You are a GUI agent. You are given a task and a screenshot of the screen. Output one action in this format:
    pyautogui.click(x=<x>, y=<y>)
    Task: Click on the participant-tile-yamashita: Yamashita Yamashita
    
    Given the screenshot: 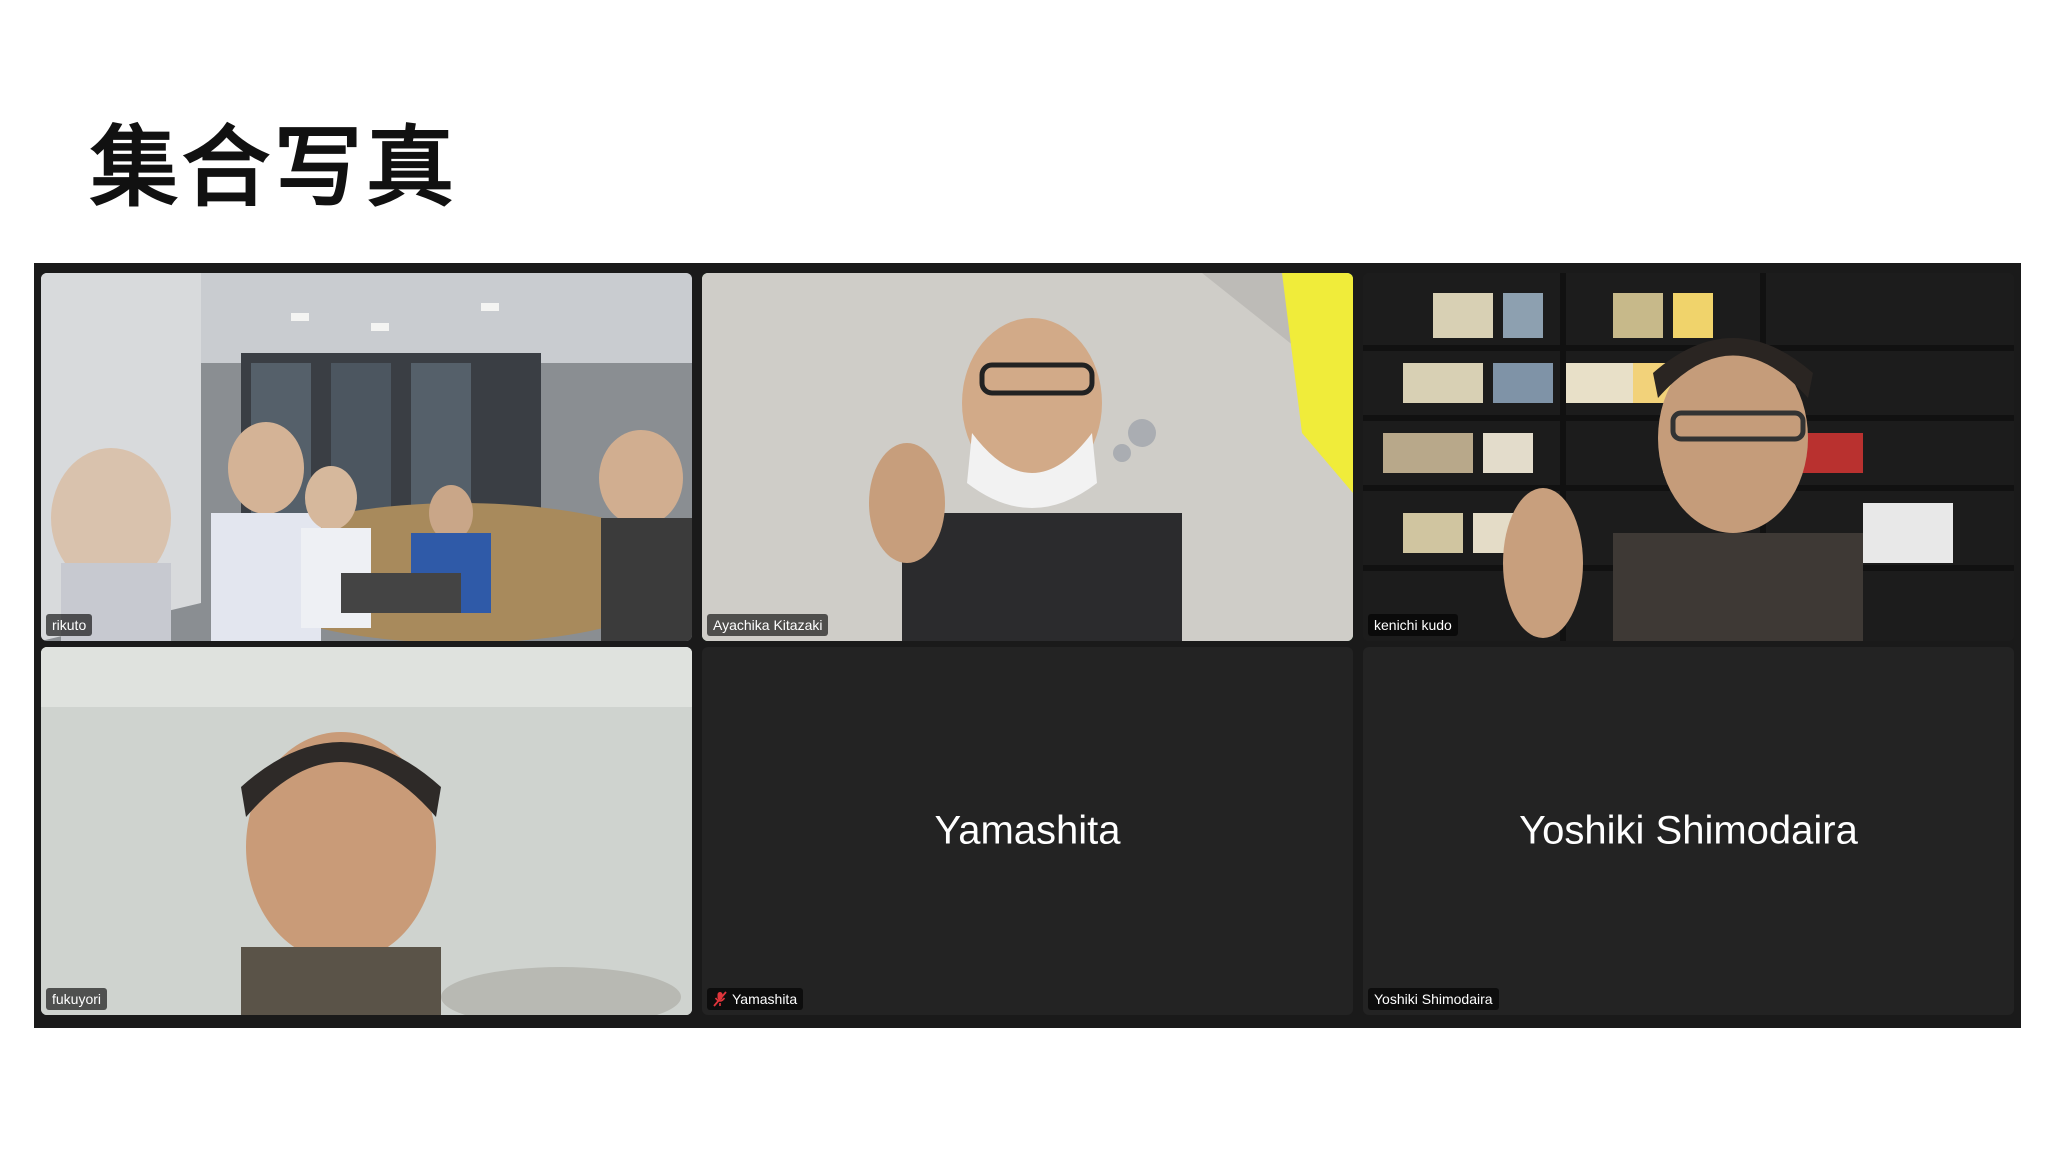 What is the action you would take?
    pyautogui.click(x=1027, y=831)
    